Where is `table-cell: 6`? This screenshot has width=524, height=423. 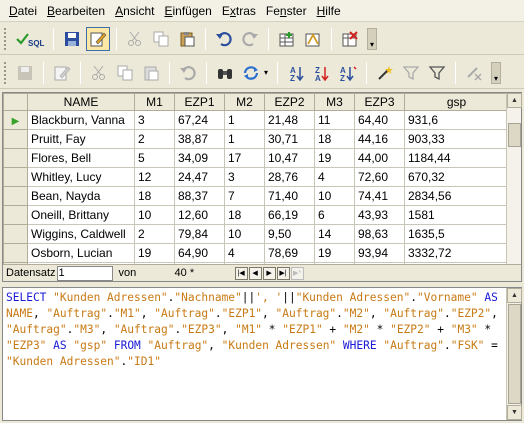
table-cell: 6 is located at coordinates (334, 215).